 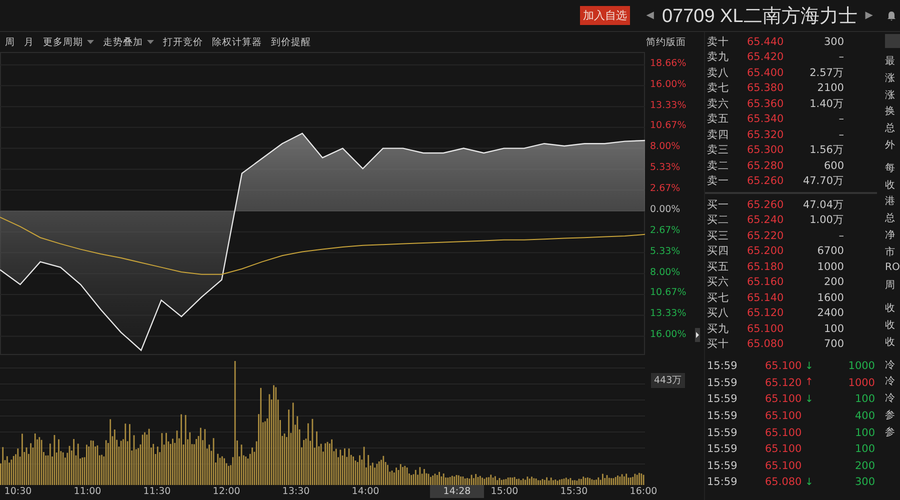 What do you see at coordinates (226, 491) in the screenshot?
I see `axis-label: 12:00` at bounding box center [226, 491].